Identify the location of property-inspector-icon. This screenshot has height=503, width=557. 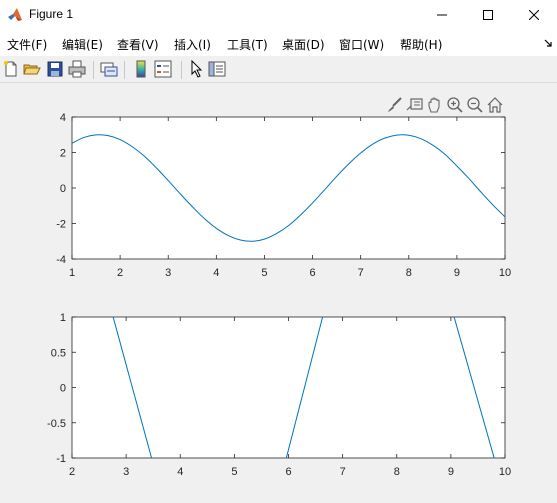
(217, 69).